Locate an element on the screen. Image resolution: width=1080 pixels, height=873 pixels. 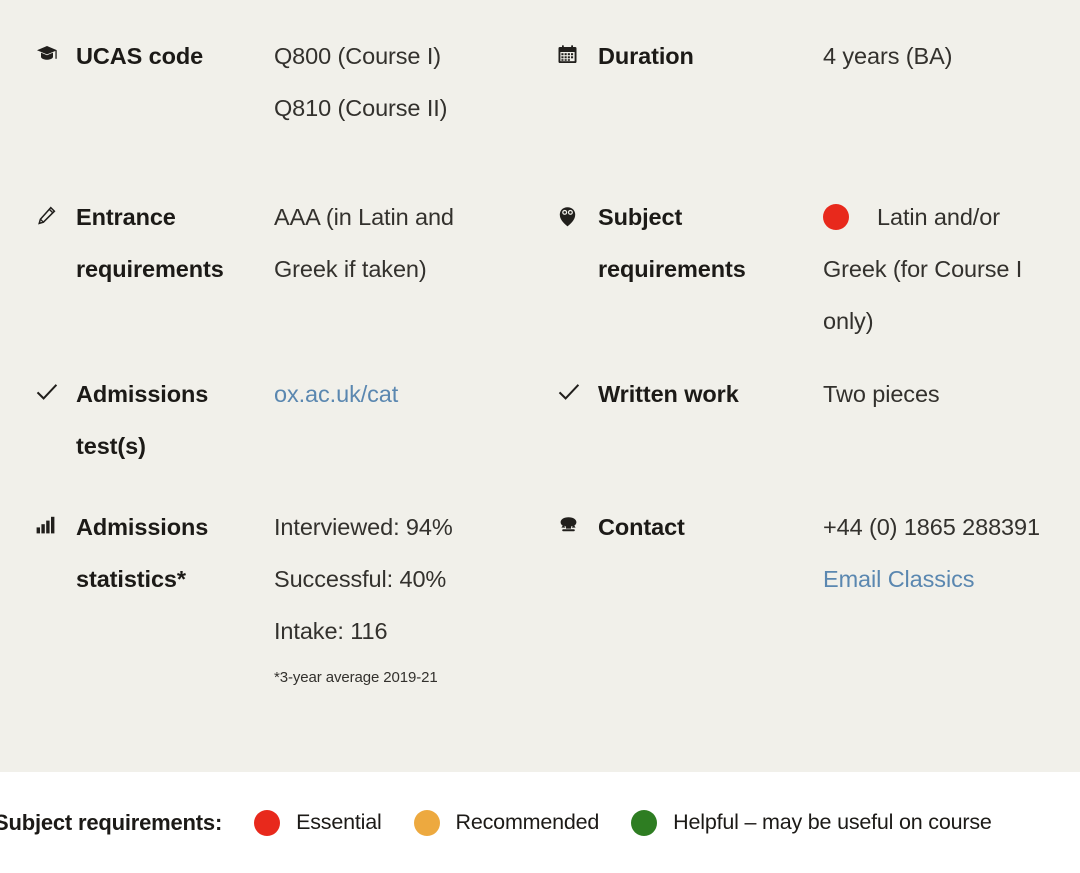
fact-value: ox.ac.uk/cat is located at coordinates (407, 420).